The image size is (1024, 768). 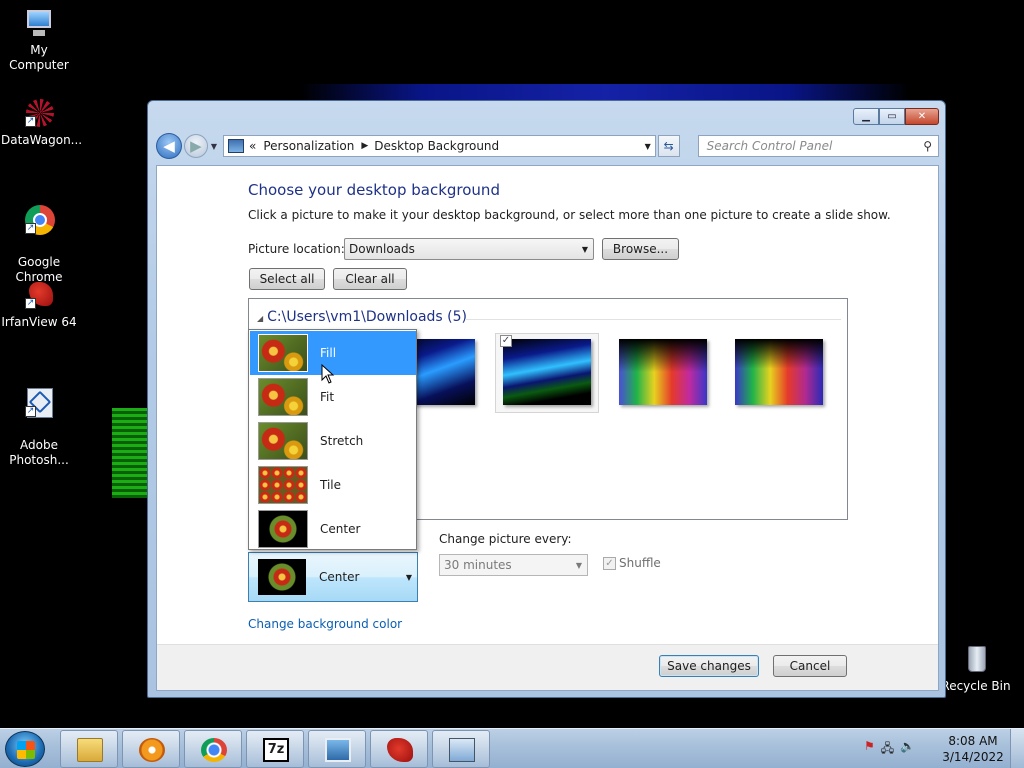 What do you see at coordinates (605, 92) in the screenshot?
I see `desktop-wallpaper-glow` at bounding box center [605, 92].